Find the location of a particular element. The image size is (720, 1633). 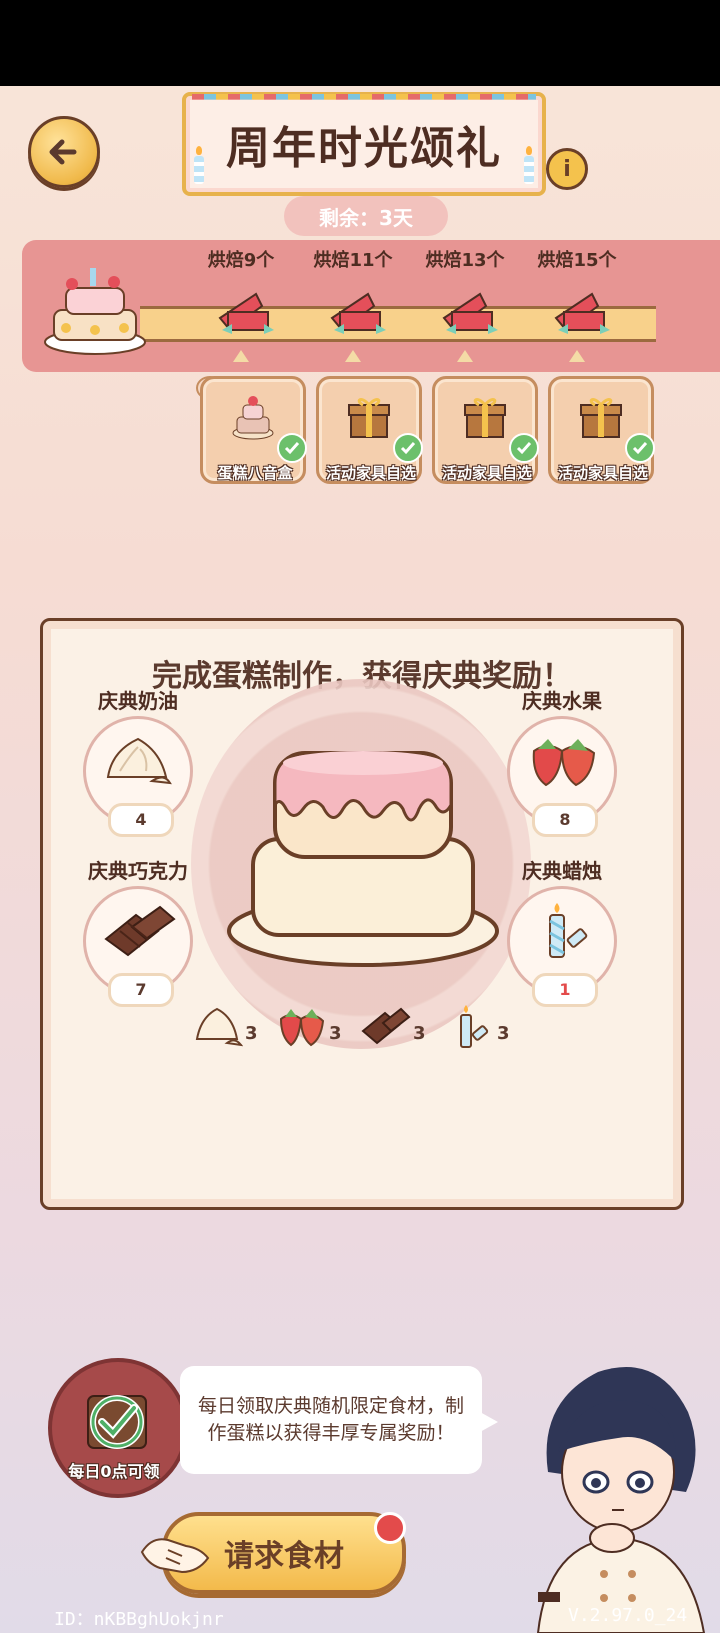

request-button-label: 请求食材 is located at coordinates (284, 1556).